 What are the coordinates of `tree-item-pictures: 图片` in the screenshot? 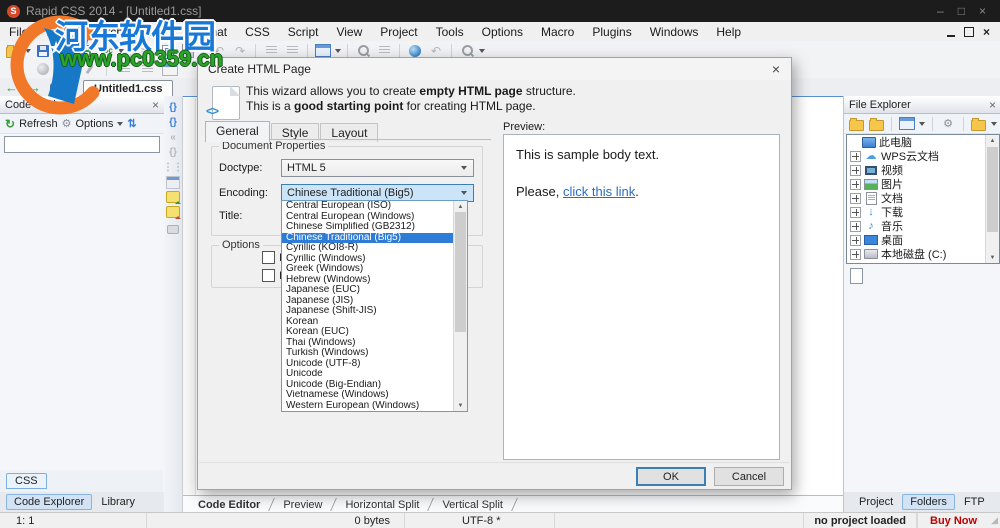 It's located at (923, 184).